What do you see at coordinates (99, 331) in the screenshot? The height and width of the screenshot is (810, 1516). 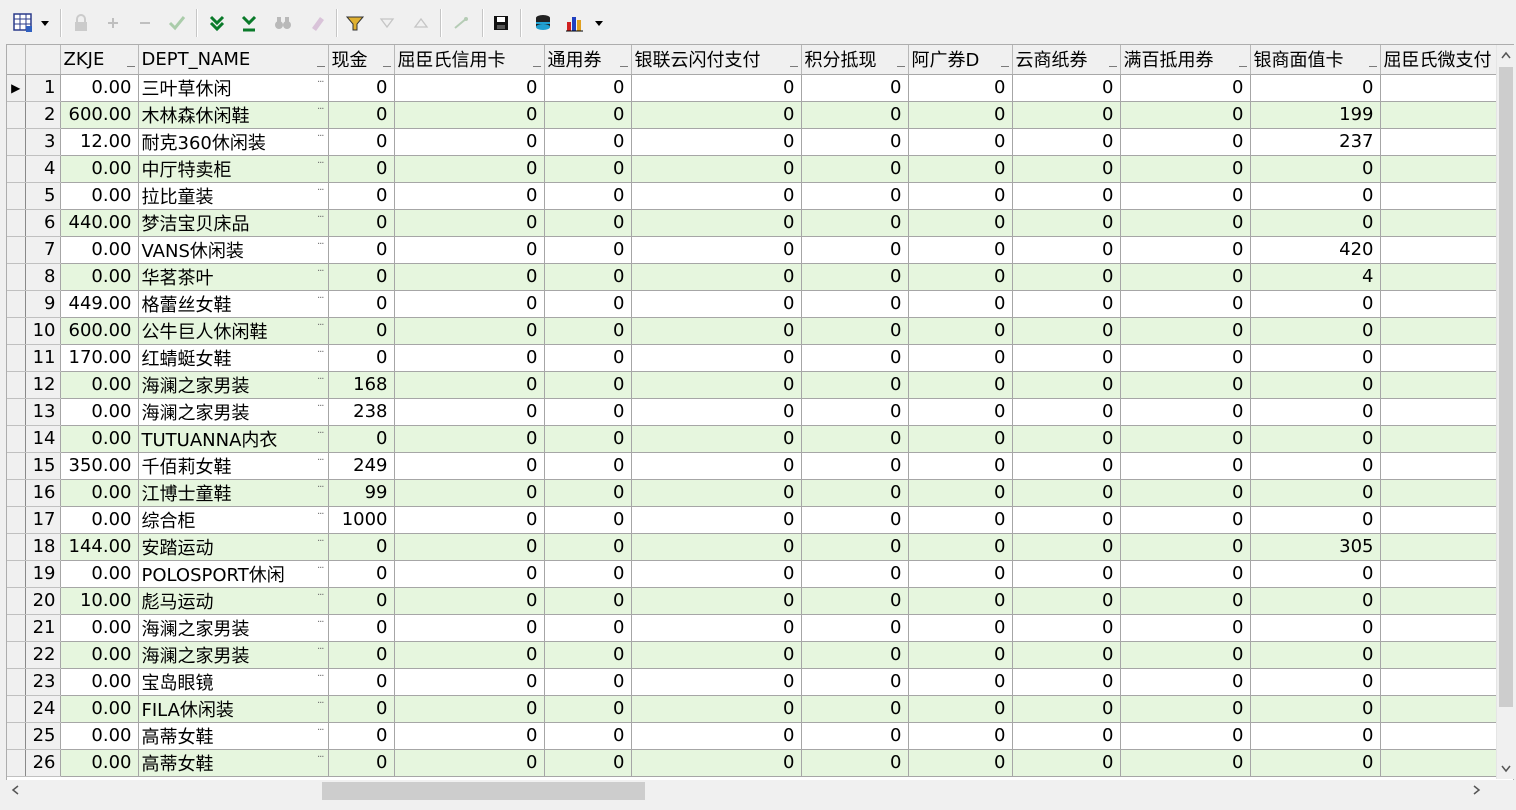 I see `cell-zkje: 600.00` at bounding box center [99, 331].